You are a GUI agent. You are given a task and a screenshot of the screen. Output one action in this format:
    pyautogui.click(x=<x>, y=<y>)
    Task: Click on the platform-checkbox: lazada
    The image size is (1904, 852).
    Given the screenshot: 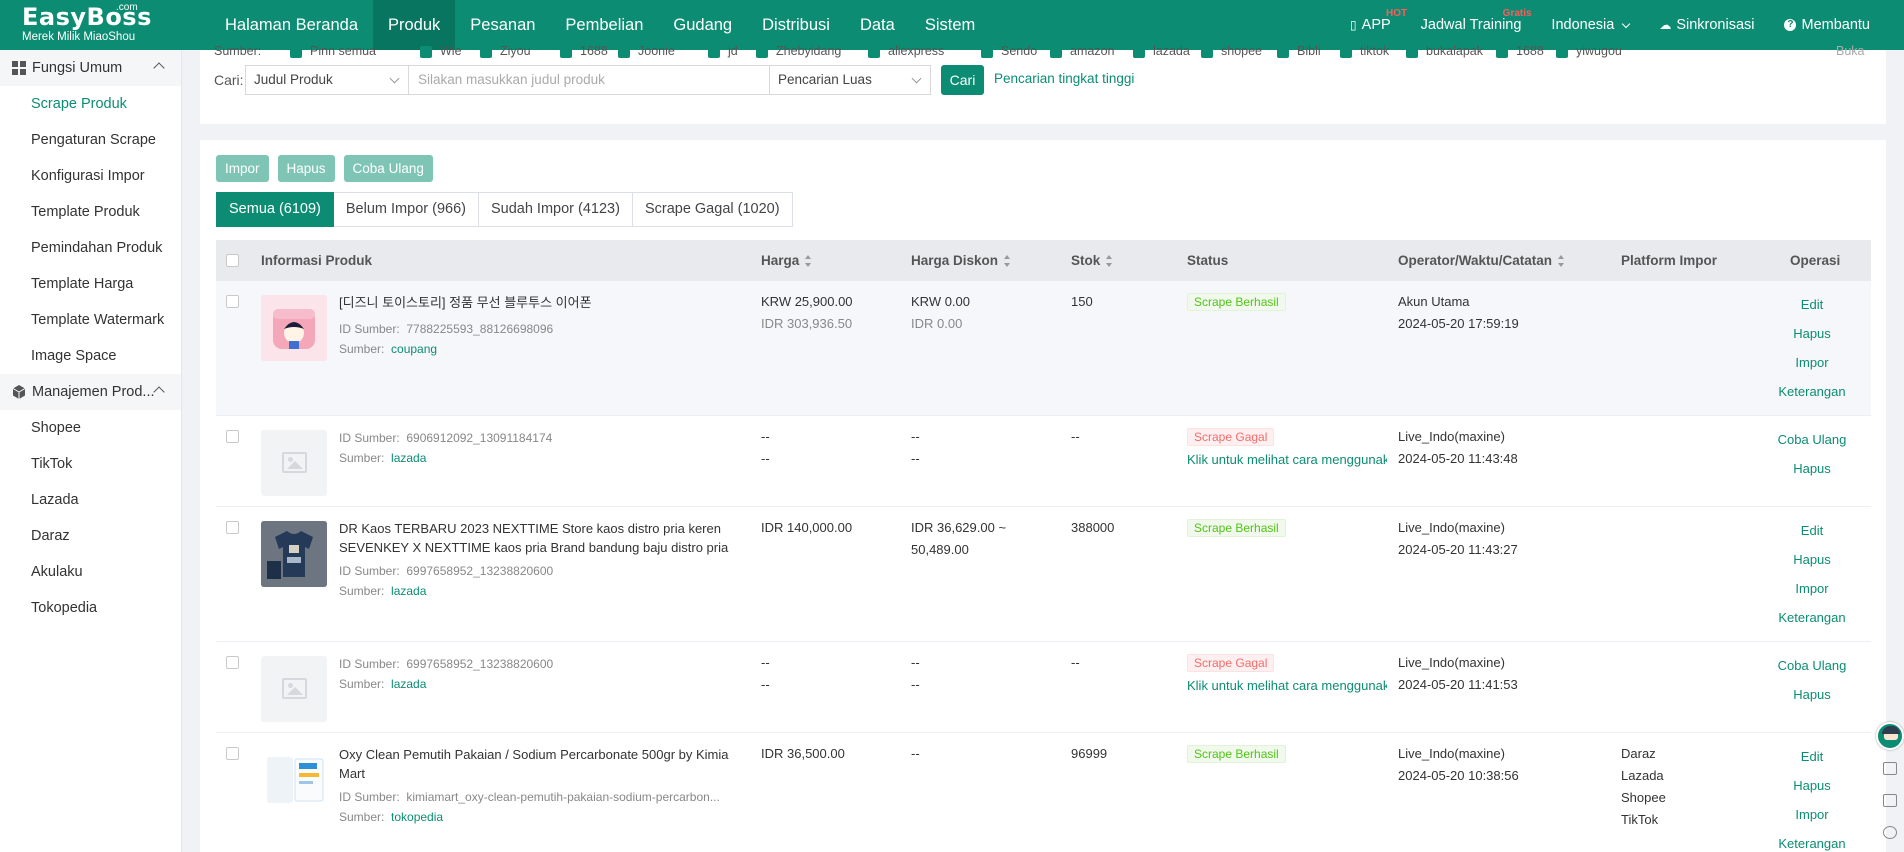 What is the action you would take?
    pyautogui.click(x=1161, y=51)
    